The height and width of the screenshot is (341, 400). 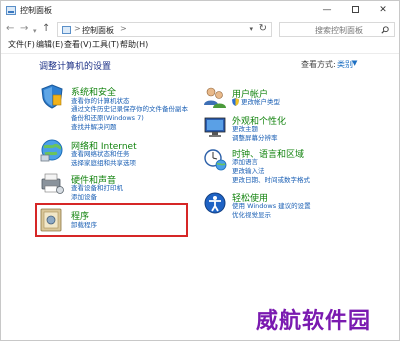 I want to click on uac-shield-icon, so click(x=235, y=102).